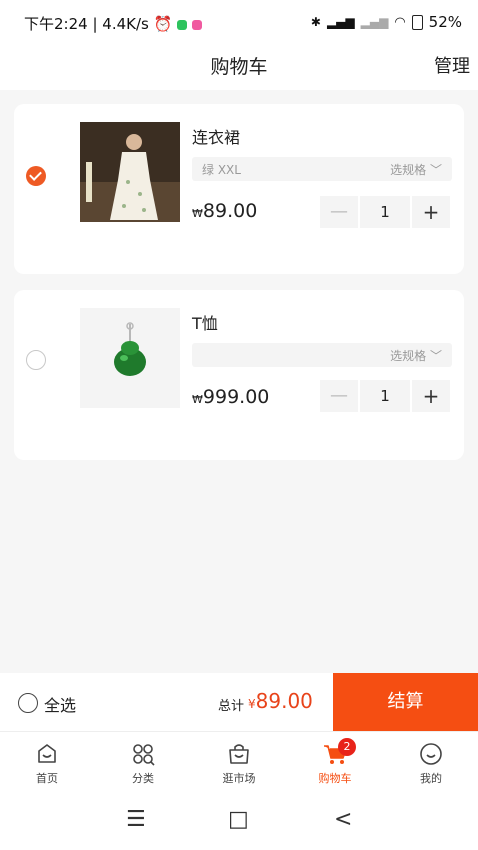  What do you see at coordinates (230, 211) in the screenshot?
I see `item-1-price-value: 89.00` at bounding box center [230, 211].